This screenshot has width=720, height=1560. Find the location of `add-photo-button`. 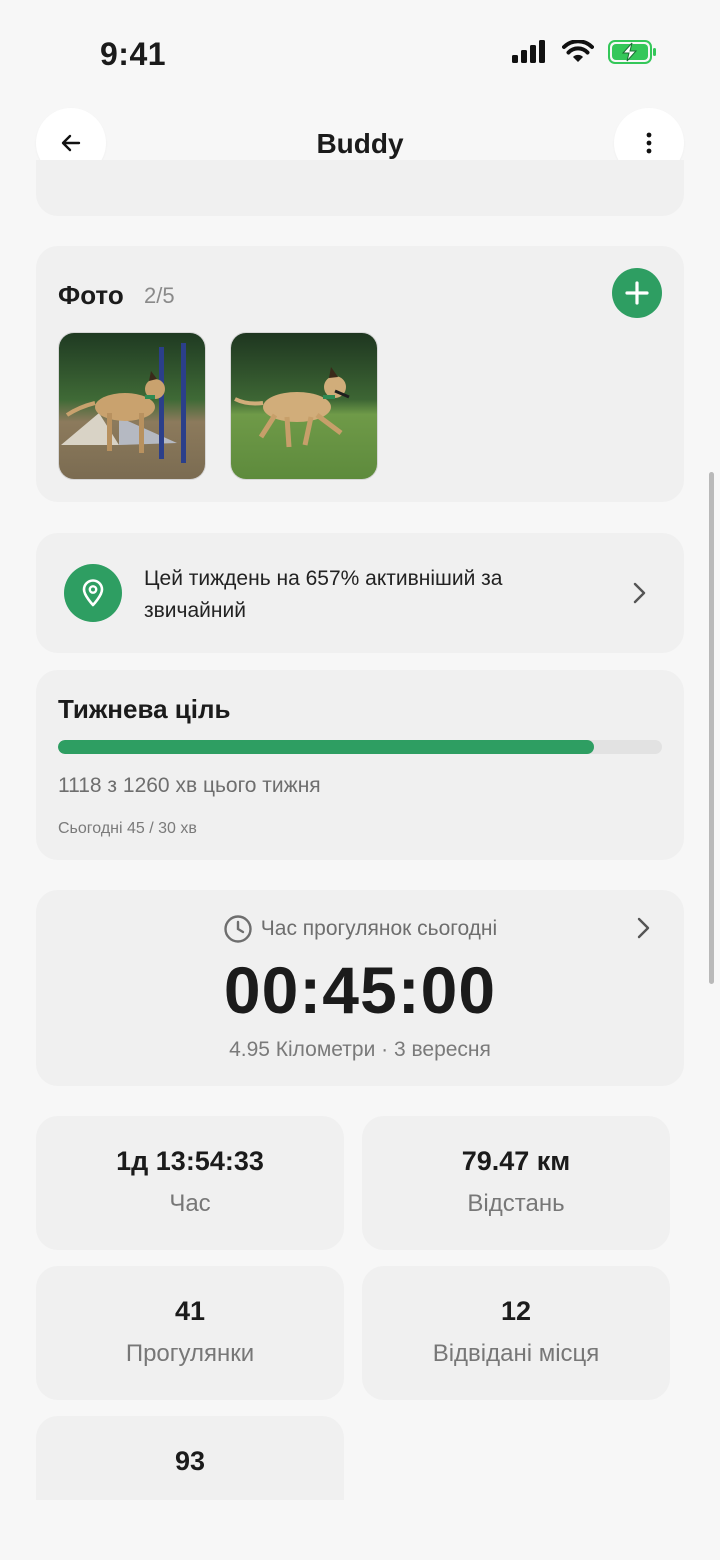

add-photo-button is located at coordinates (637, 293).